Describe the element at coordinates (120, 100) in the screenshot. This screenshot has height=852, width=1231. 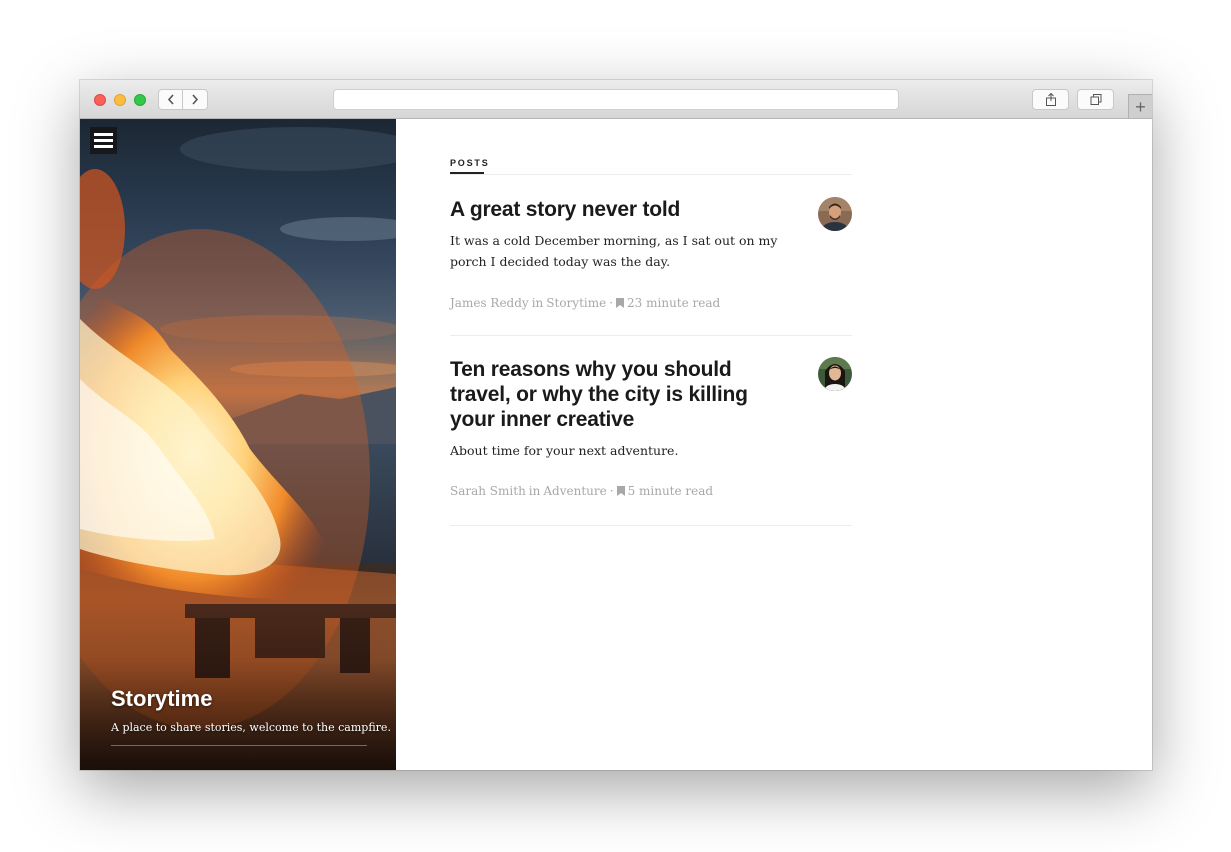
I see `minimize-window-button` at that location.